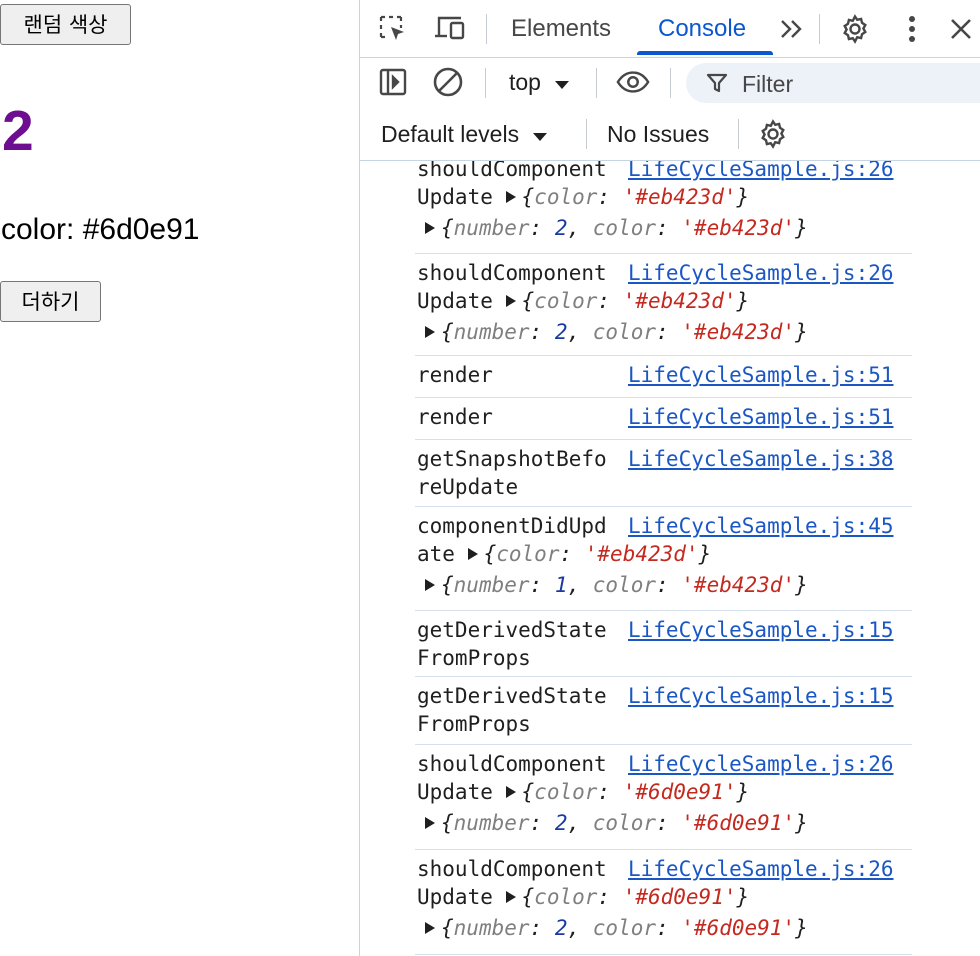 Image resolution: width=980 pixels, height=956 pixels. I want to click on object-value: '#6d0e91', so click(679, 897).